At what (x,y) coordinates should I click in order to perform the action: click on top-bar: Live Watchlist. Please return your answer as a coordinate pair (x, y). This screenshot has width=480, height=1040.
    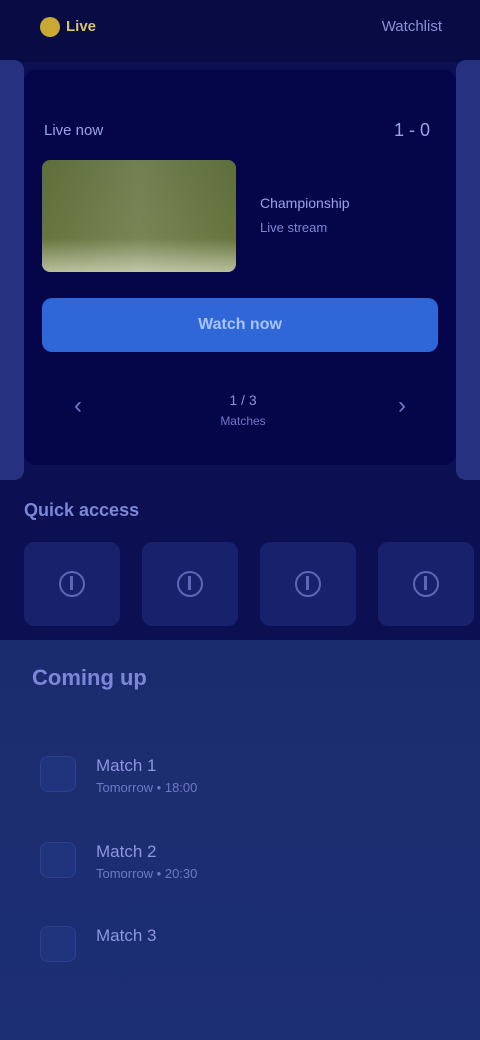
    Looking at the image, I should click on (240, 31).